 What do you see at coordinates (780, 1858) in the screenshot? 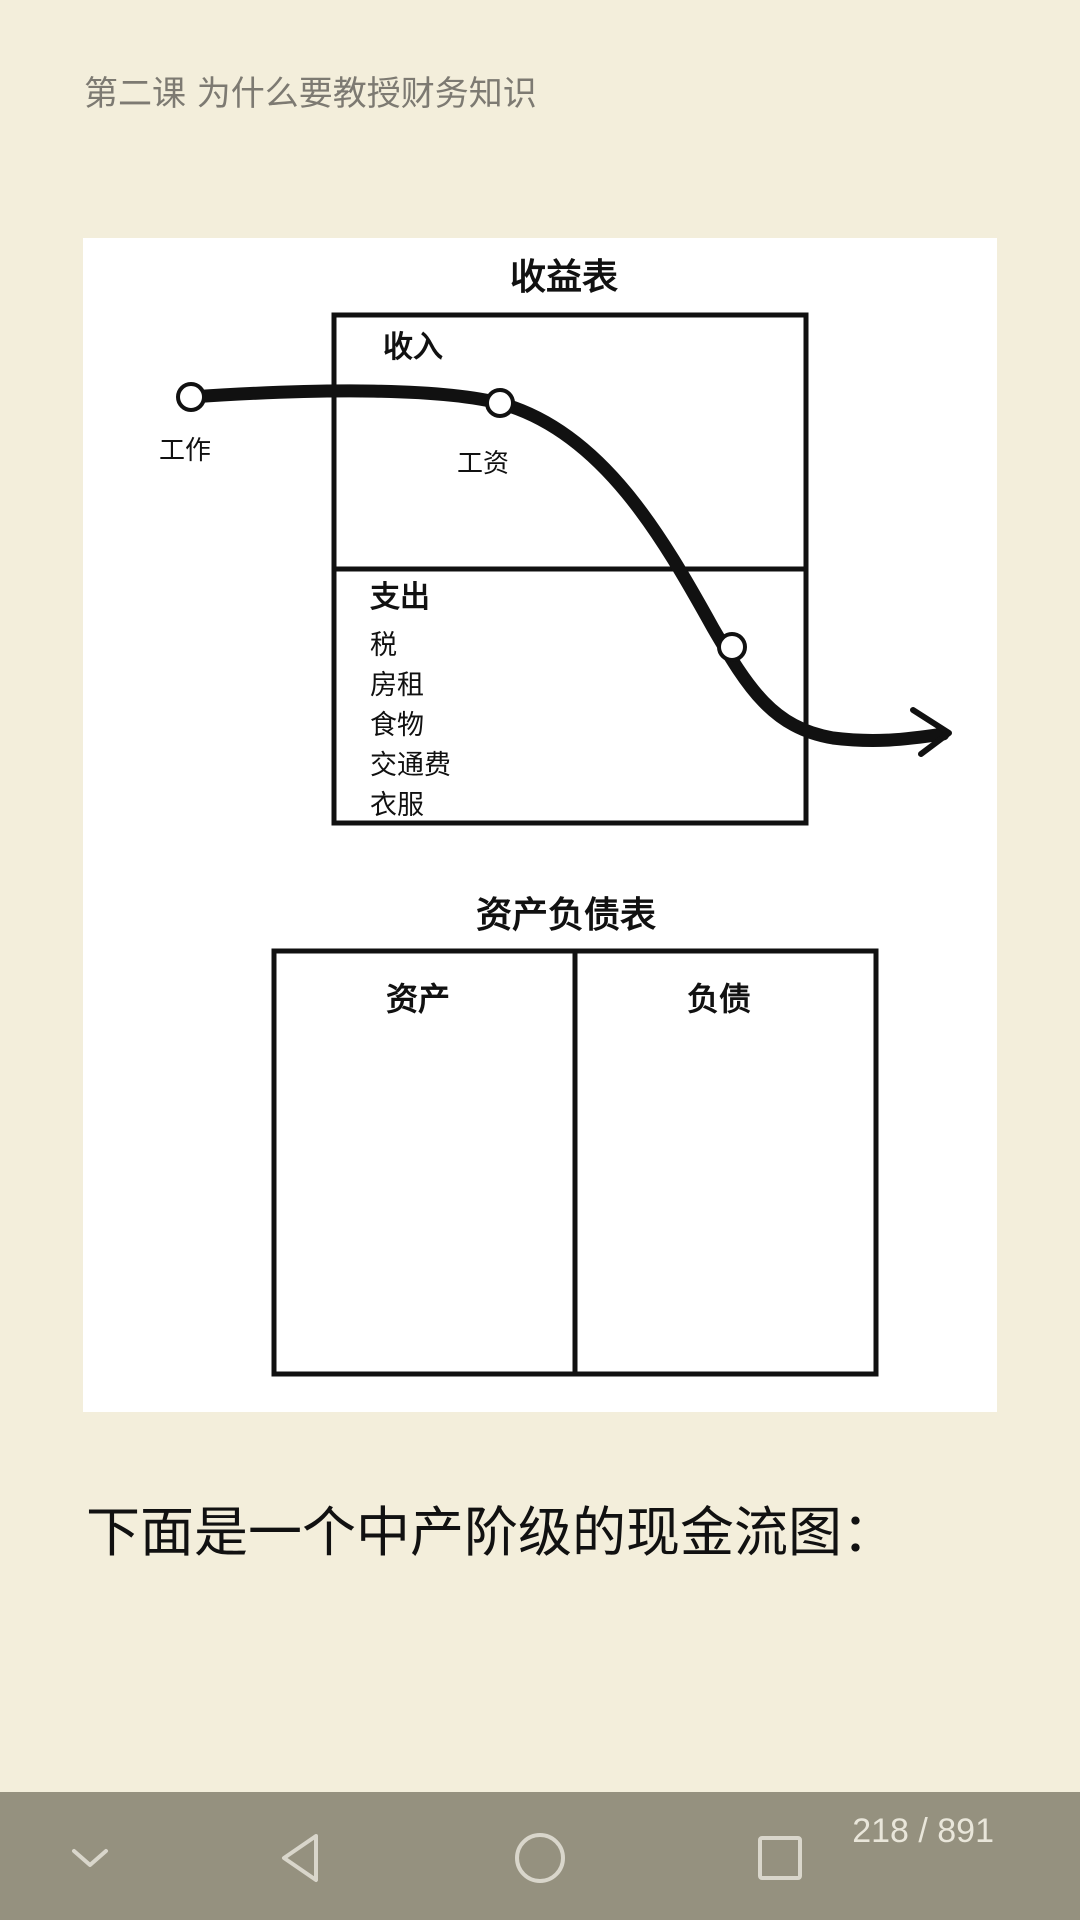
I see `recents-square-icon` at bounding box center [780, 1858].